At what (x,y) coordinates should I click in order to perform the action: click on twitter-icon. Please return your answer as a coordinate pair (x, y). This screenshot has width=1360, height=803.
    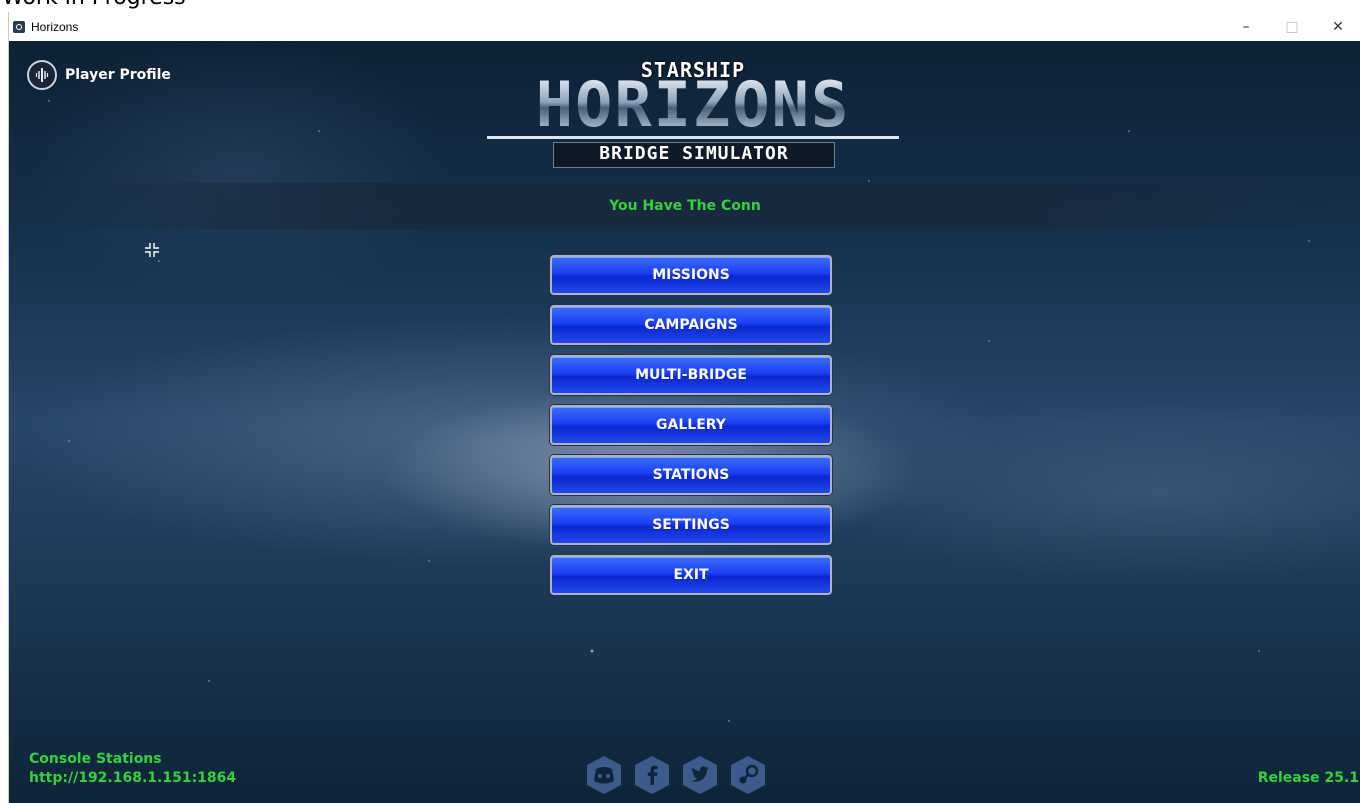
    Looking at the image, I should click on (700, 775).